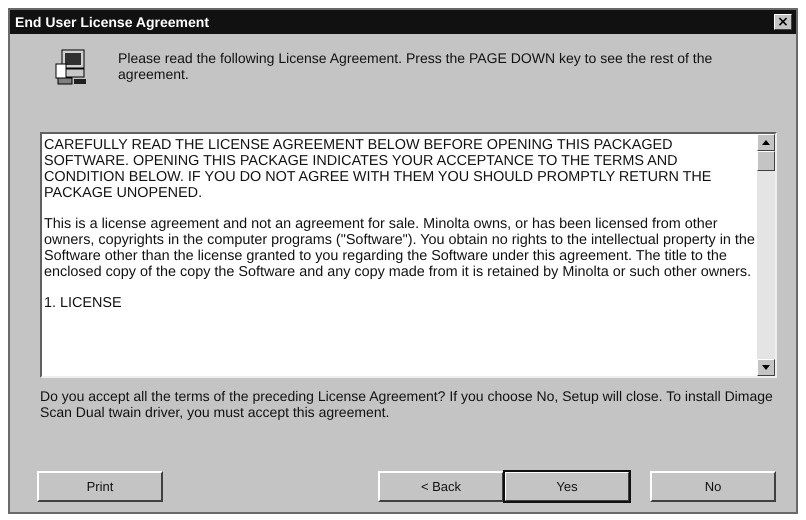 Image resolution: width=806 pixels, height=520 pixels. Describe the element at coordinates (783, 22) in the screenshot. I see `close-button: ×` at that location.